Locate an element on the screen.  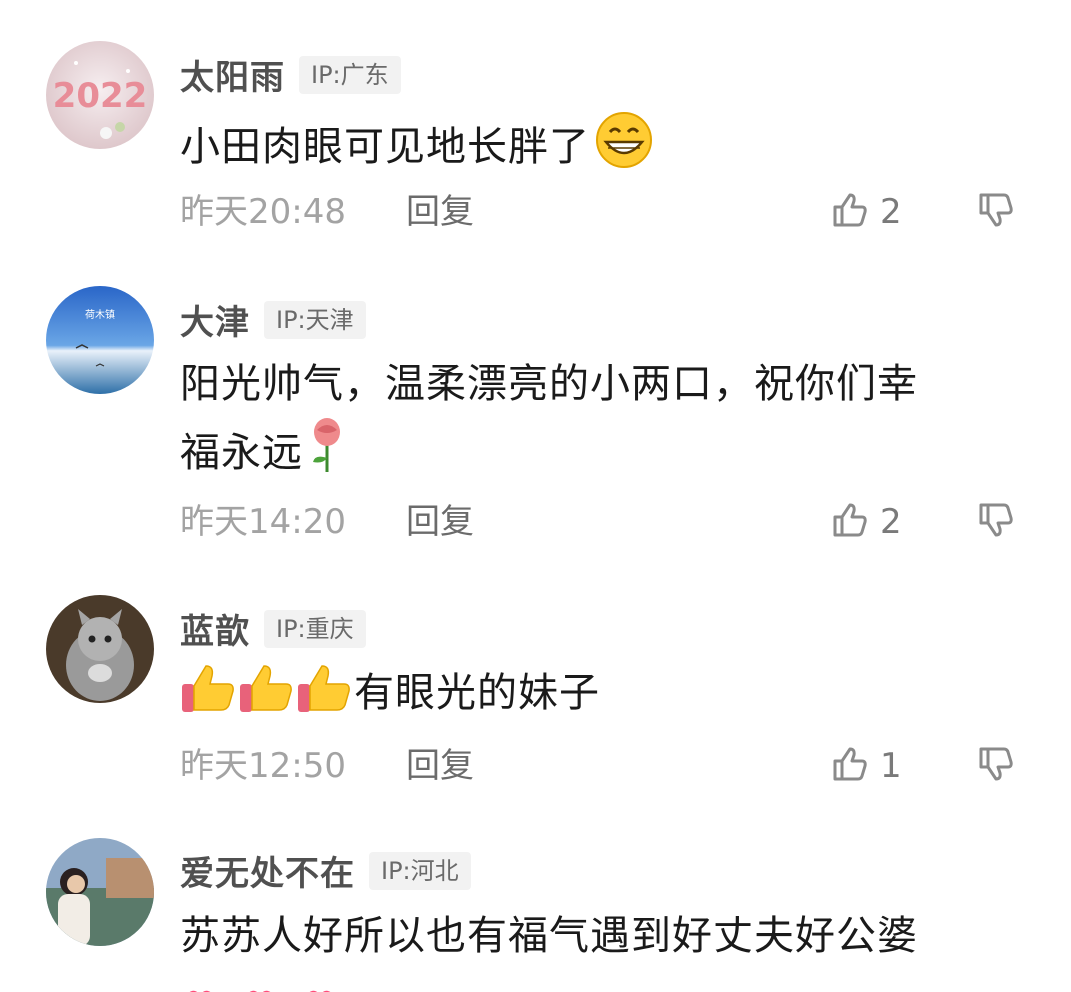
comment-meta: 昨天14:20 回复 2 is located at coordinates (610, 522).